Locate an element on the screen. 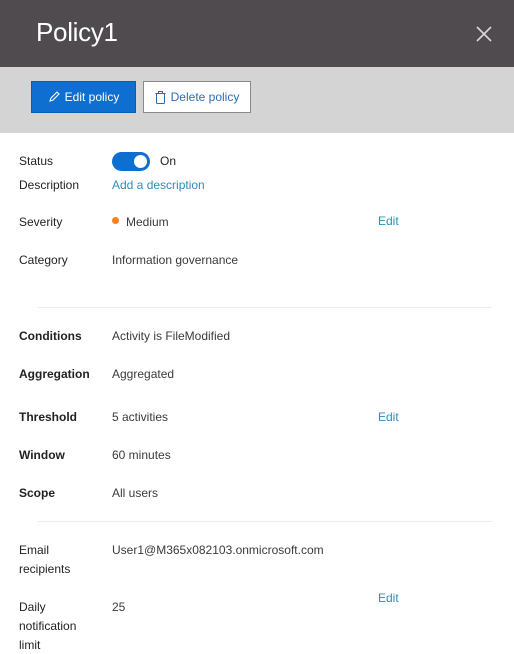  pencil-icon is located at coordinates (54, 97).